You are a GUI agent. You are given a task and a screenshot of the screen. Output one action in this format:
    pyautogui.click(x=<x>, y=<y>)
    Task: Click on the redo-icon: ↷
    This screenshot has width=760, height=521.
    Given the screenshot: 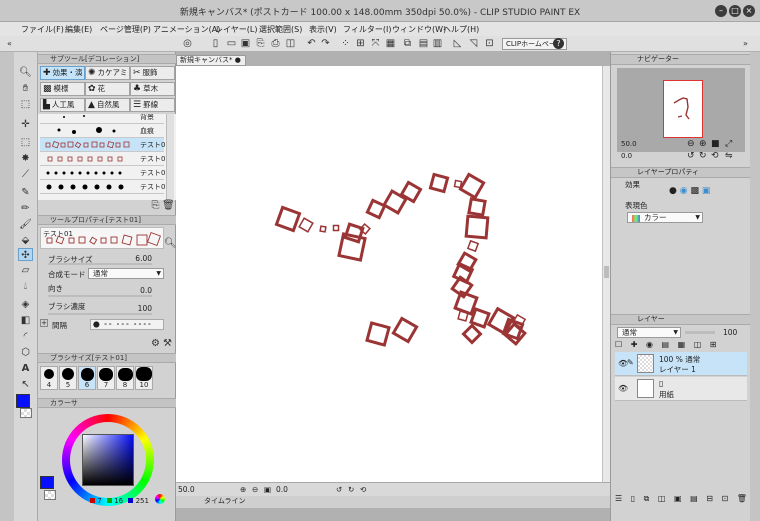 What is the action you would take?
    pyautogui.click(x=325, y=43)
    